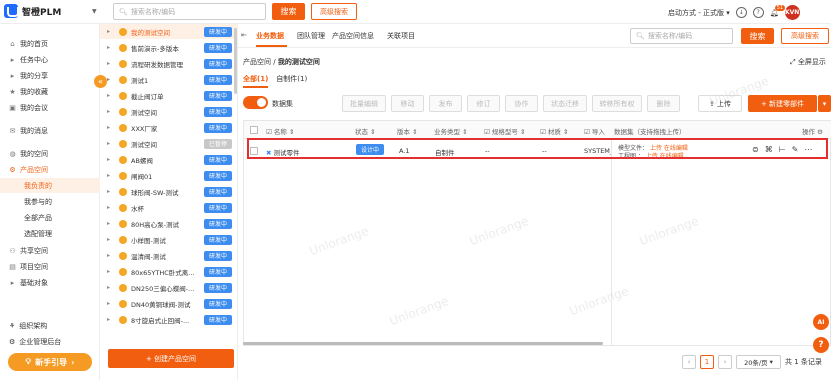 The width and height of the screenshot is (831, 380). Describe the element at coordinates (50, 341) in the screenshot. I see `sidebar-item-admin: ⚙ 企业管理后台` at that location.